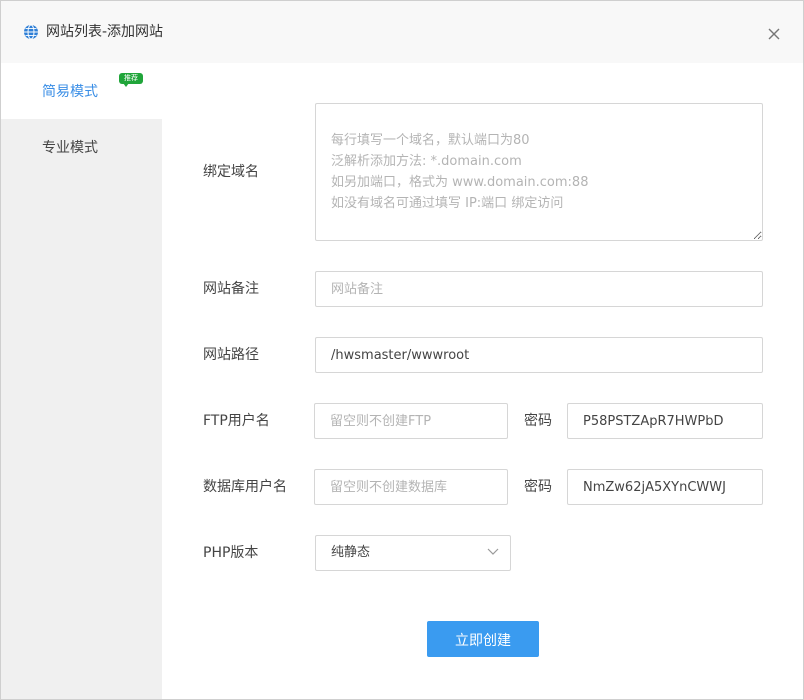 The image size is (804, 700). Describe the element at coordinates (231, 172) in the screenshot. I see `domain-label: 绑定域名` at that location.